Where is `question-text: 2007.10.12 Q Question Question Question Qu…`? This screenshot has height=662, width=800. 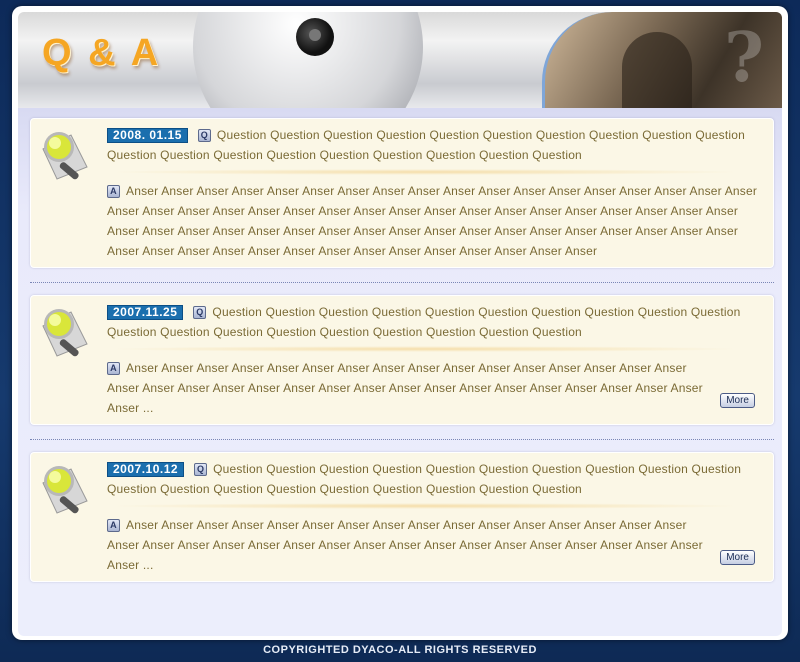
question-text: 2007.10.12 Q Question Question Question Qu… is located at coordinates (435, 487).